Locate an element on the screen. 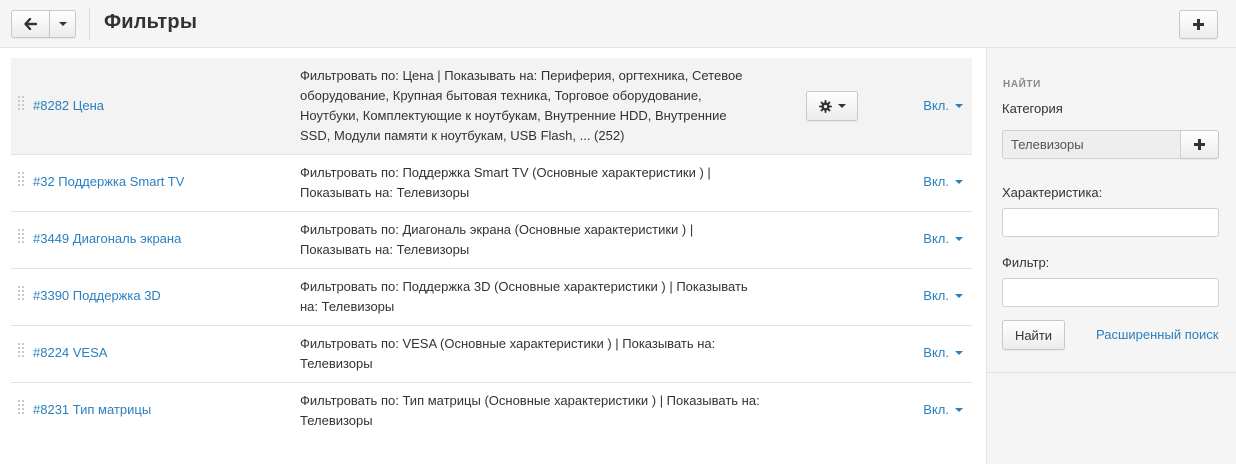 This screenshot has height=464, width=1236. feature-label: Характеристика: is located at coordinates (1052, 192).